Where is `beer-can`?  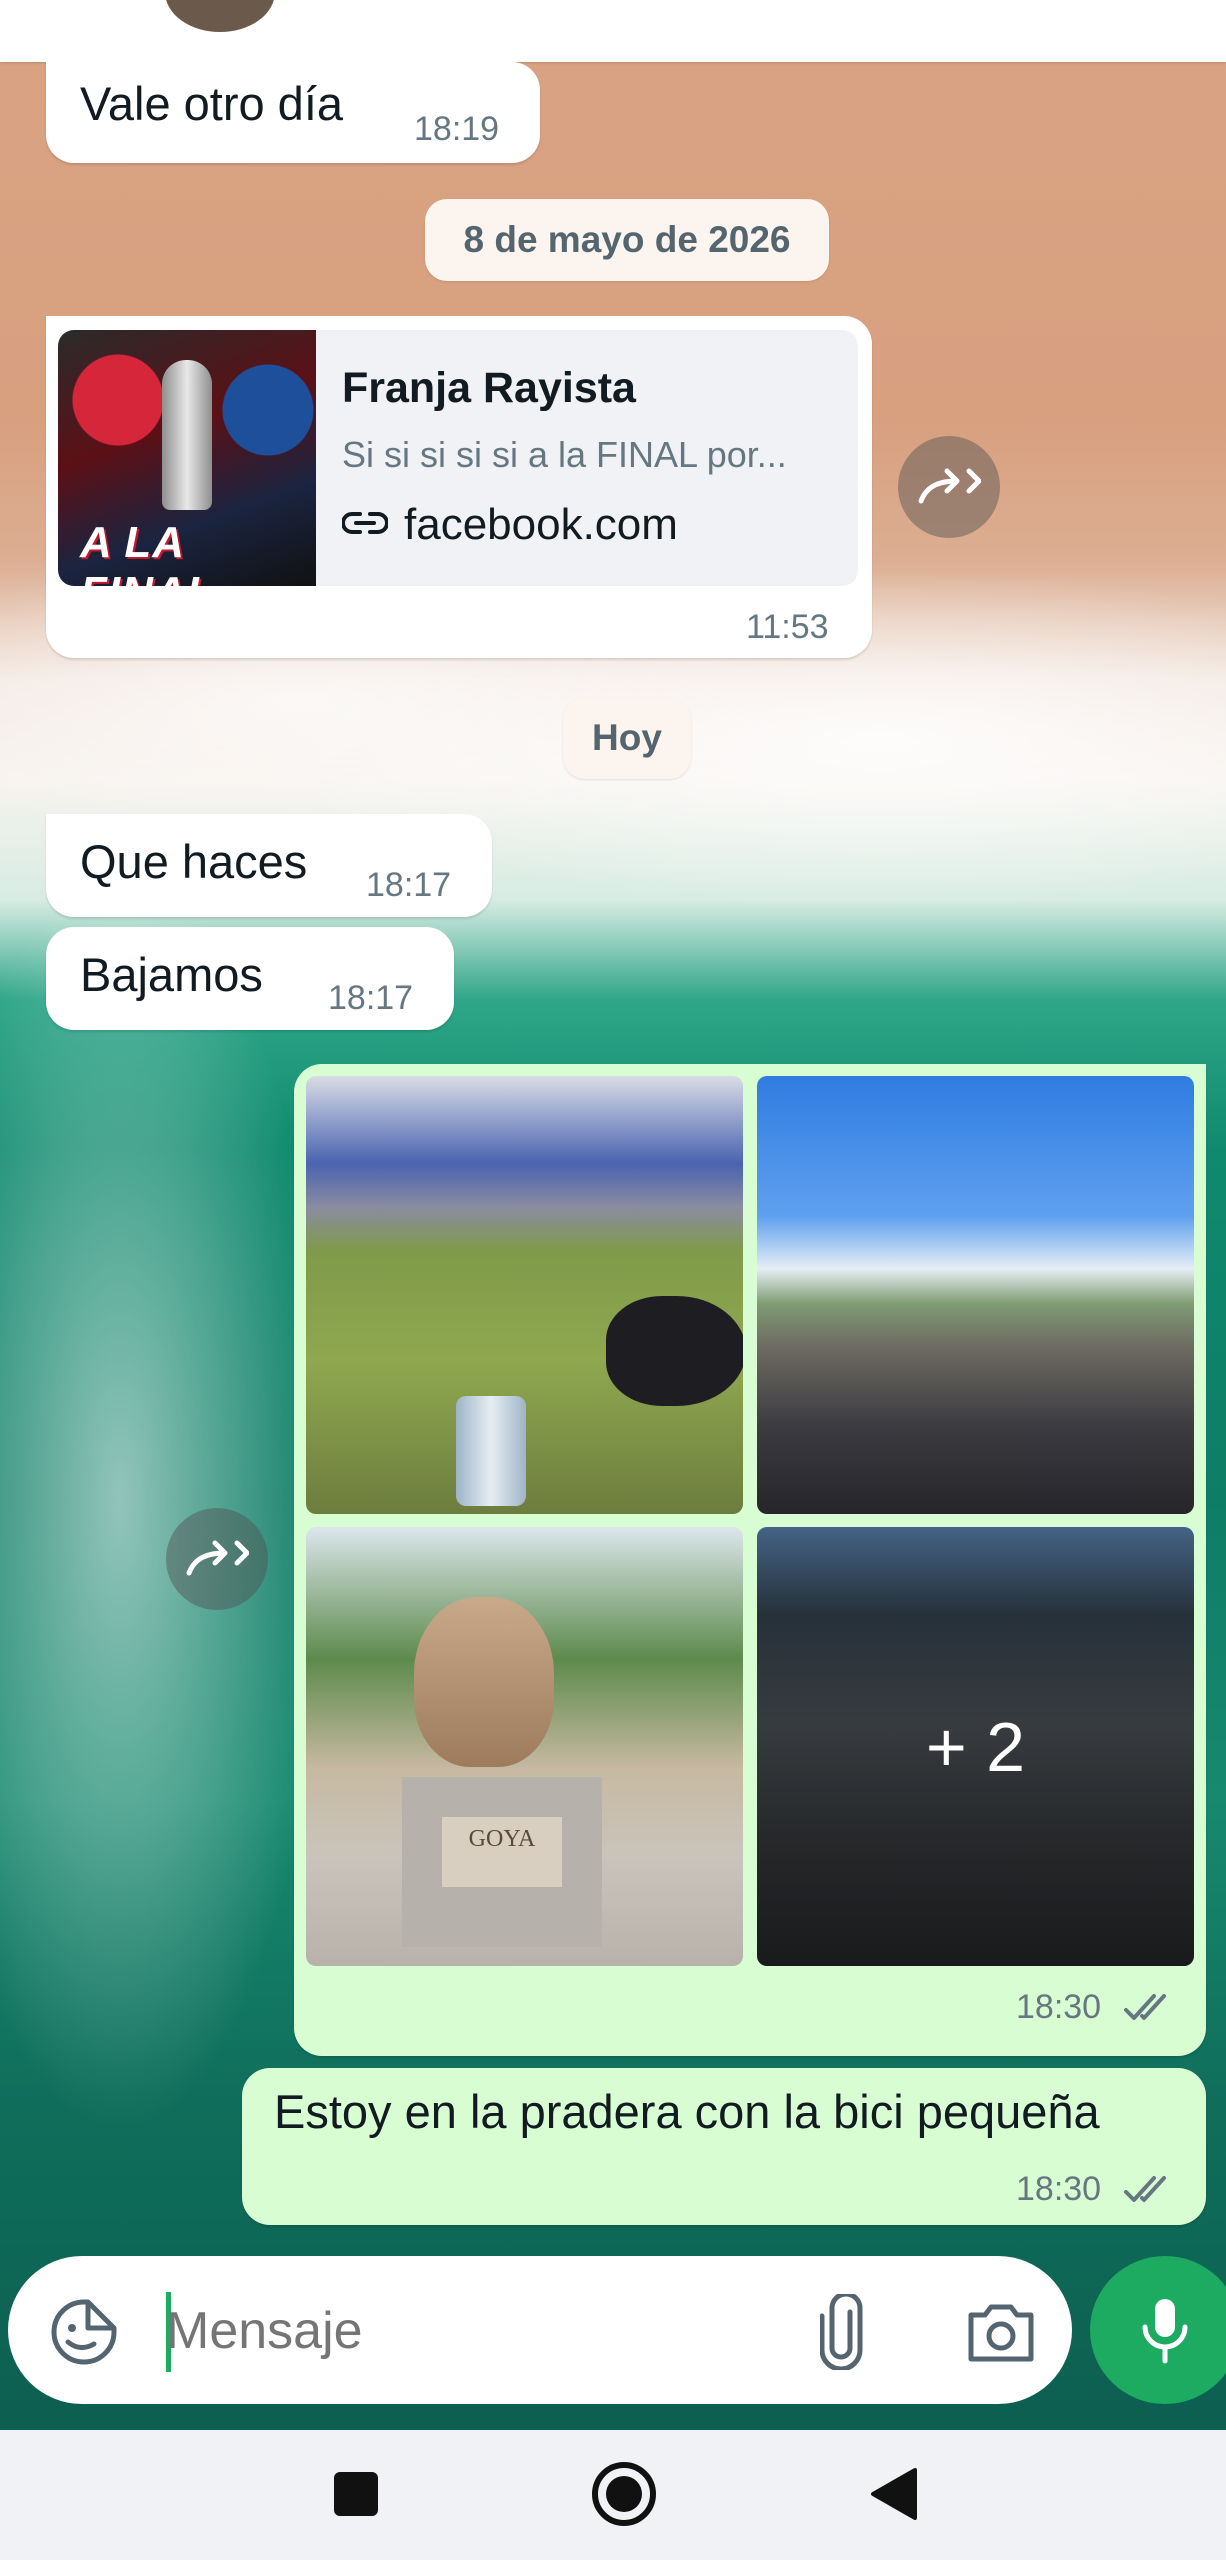
beer-can is located at coordinates (491, 1451).